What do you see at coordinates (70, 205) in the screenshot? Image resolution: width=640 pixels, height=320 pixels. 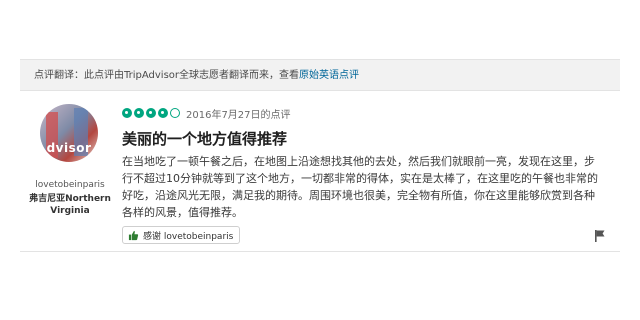 I see `reviewer-location: 弗吉尼亚Northern Virginia` at bounding box center [70, 205].